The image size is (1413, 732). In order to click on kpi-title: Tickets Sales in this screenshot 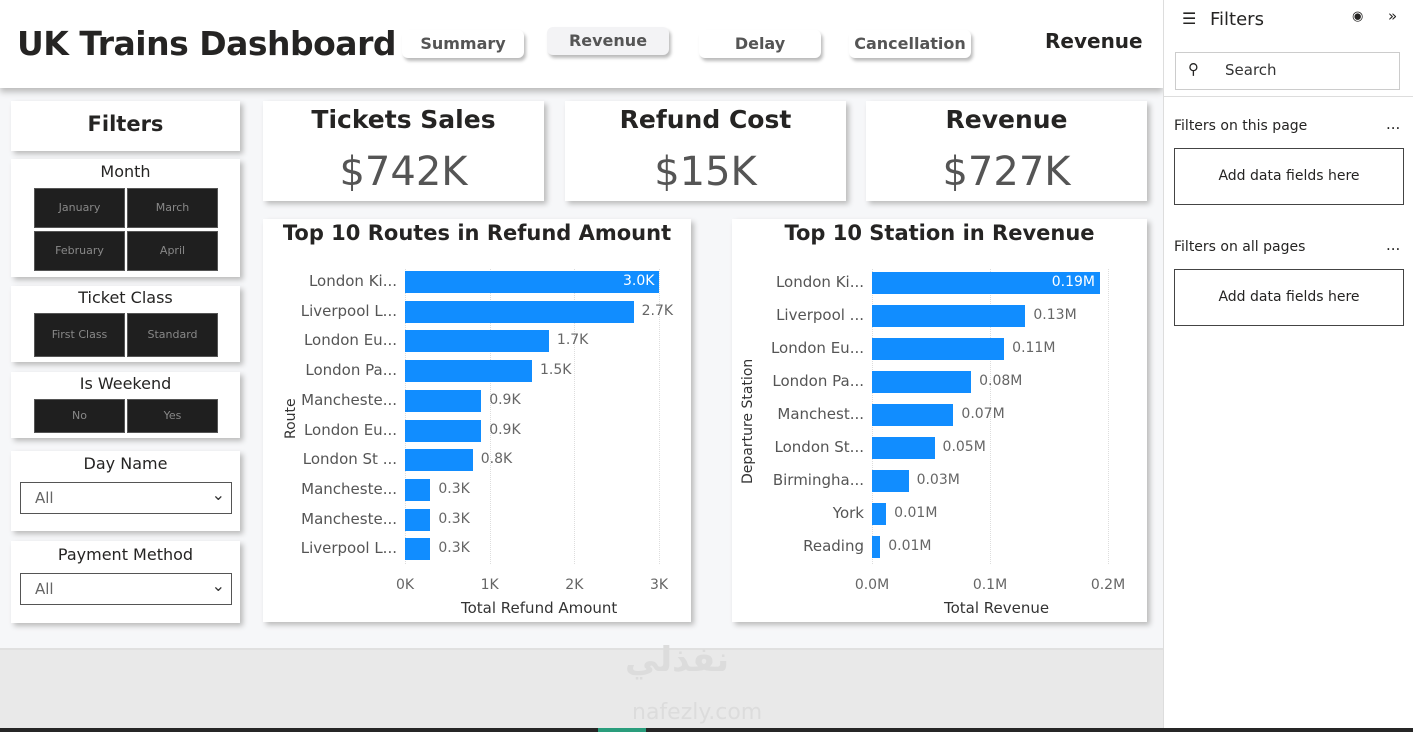, I will do `click(403, 119)`.